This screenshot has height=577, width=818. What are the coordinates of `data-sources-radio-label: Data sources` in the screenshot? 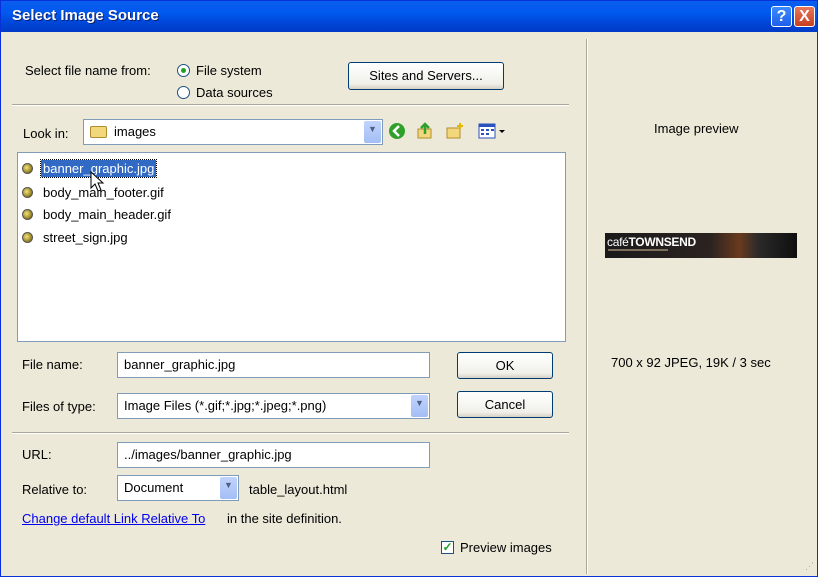 It's located at (234, 92).